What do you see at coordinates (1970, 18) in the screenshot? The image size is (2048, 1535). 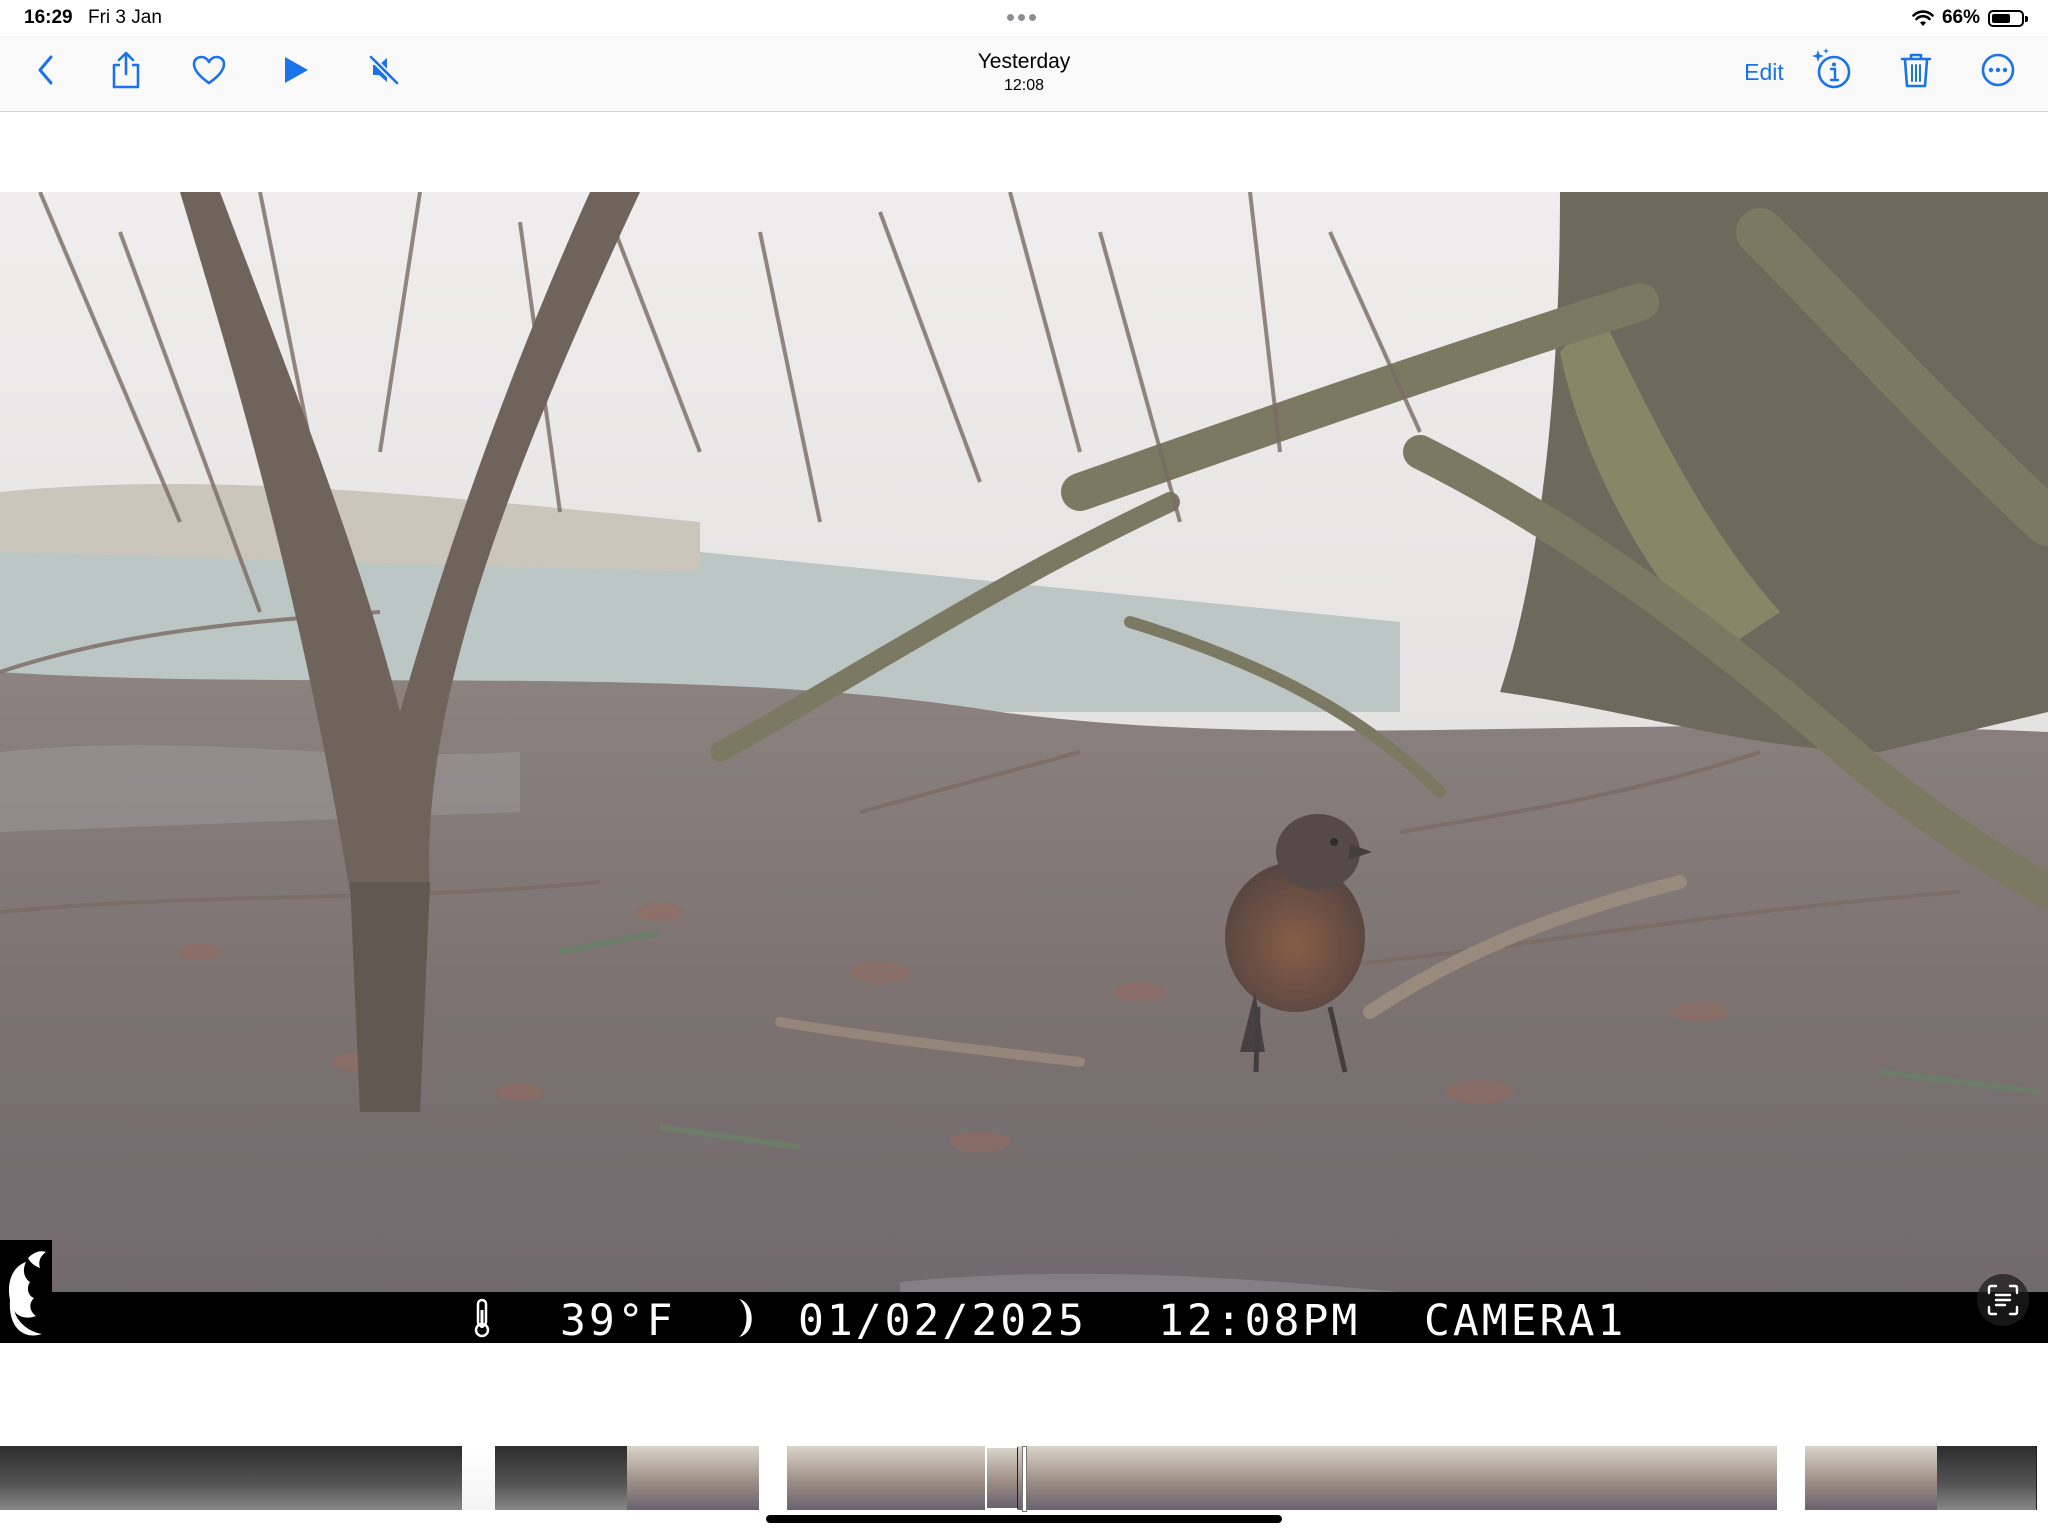 I see `status-right-cluster: 66%` at bounding box center [1970, 18].